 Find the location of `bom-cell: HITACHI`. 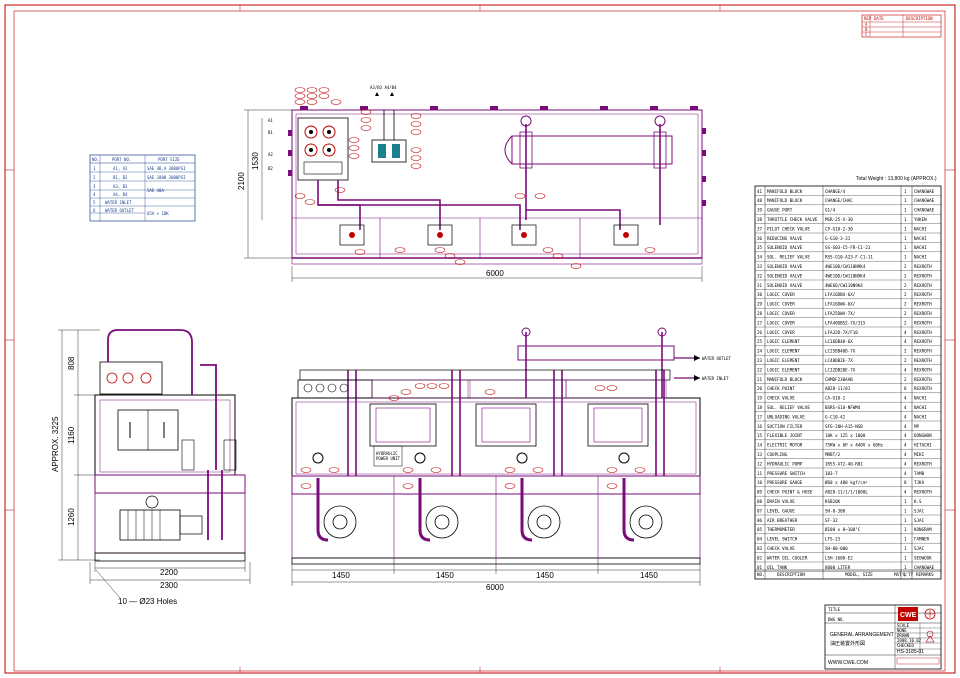

bom-cell: HITACHI is located at coordinates (923, 445).